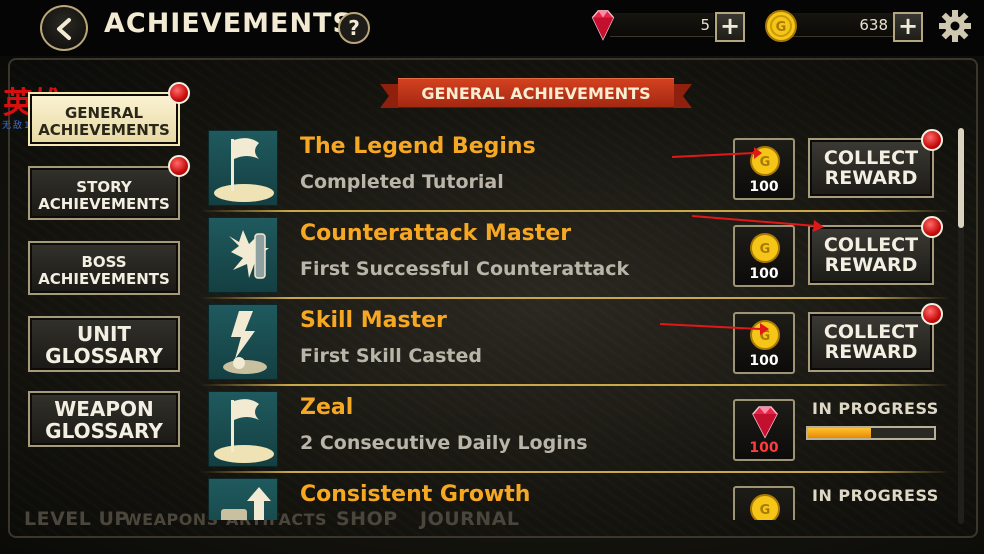  What do you see at coordinates (436, 233) in the screenshot?
I see `achievement-title: Counterattack Master` at bounding box center [436, 233].